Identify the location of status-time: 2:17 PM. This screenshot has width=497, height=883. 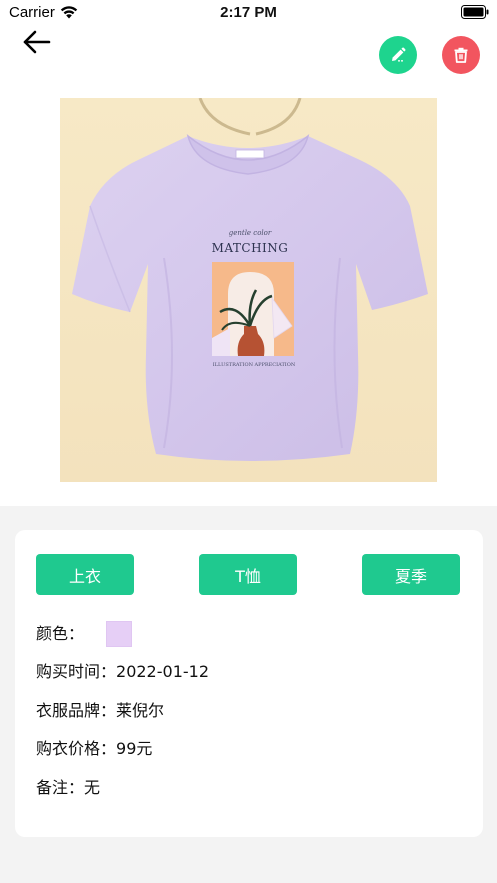
(248, 12).